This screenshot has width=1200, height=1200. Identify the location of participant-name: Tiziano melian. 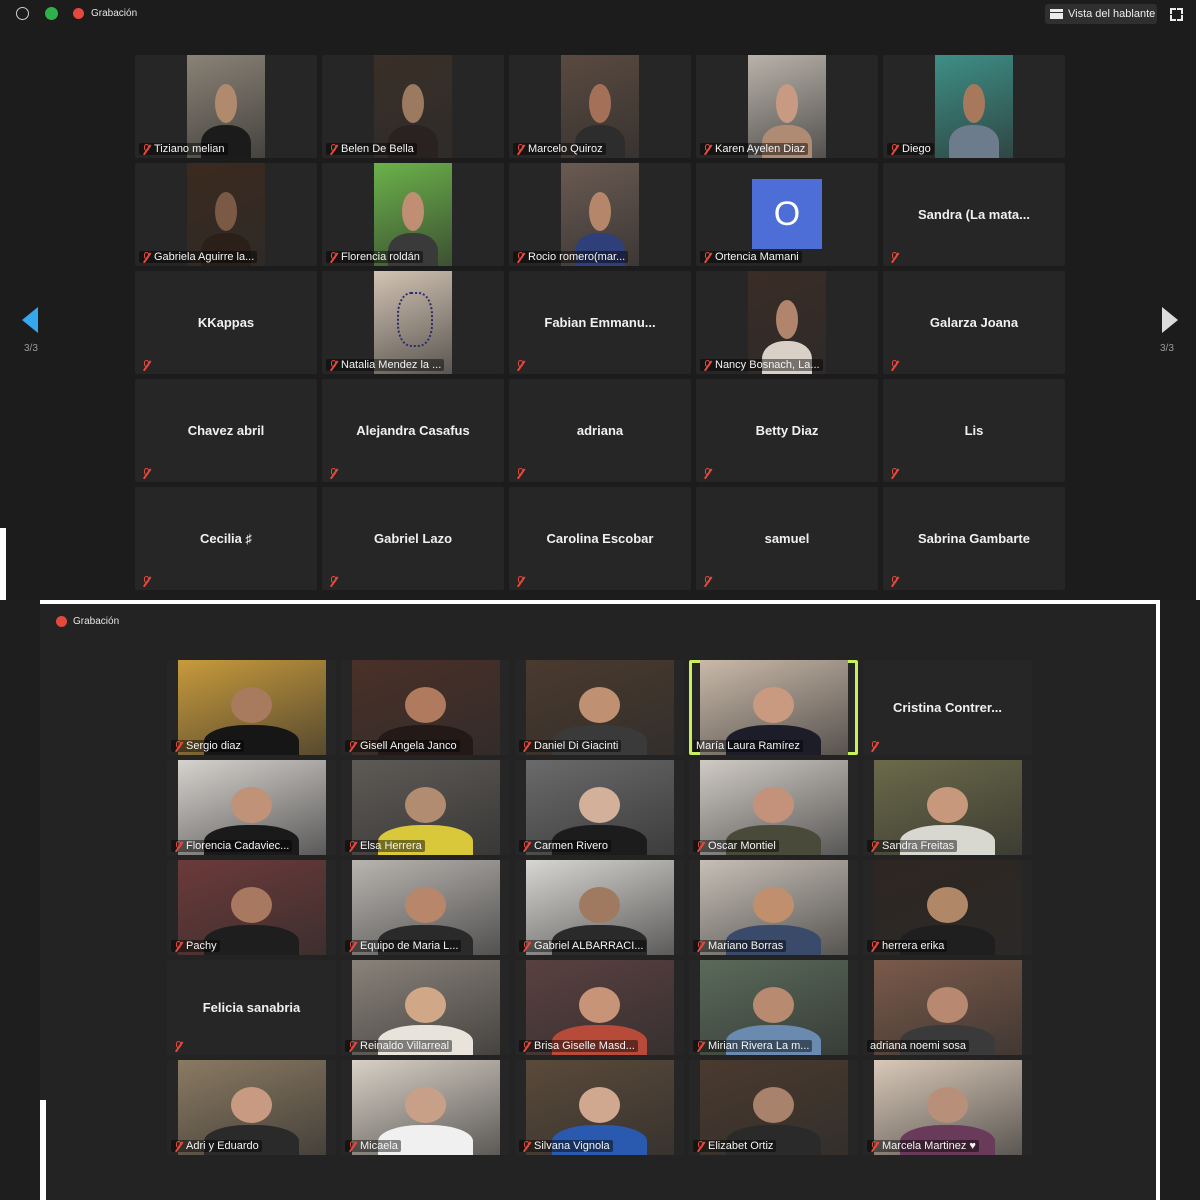
(189, 149).